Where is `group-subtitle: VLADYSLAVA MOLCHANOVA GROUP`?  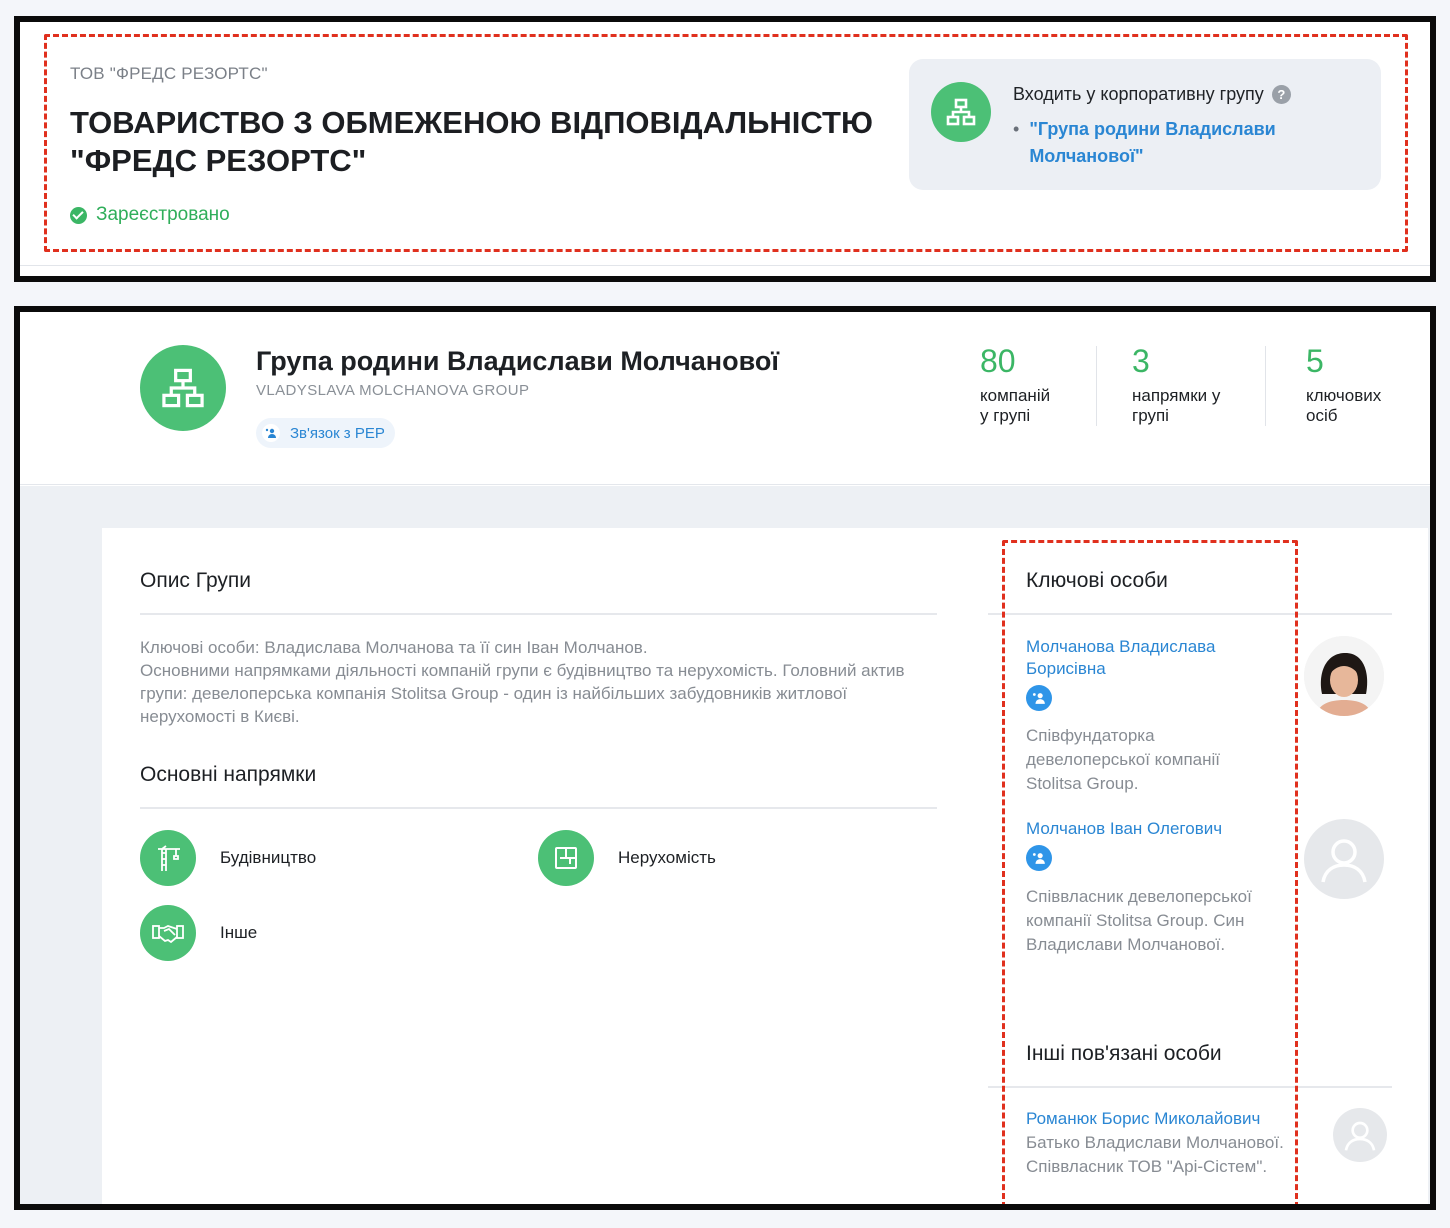 group-subtitle: VLADYSLAVA MOLCHANOVA GROUP is located at coordinates (393, 390).